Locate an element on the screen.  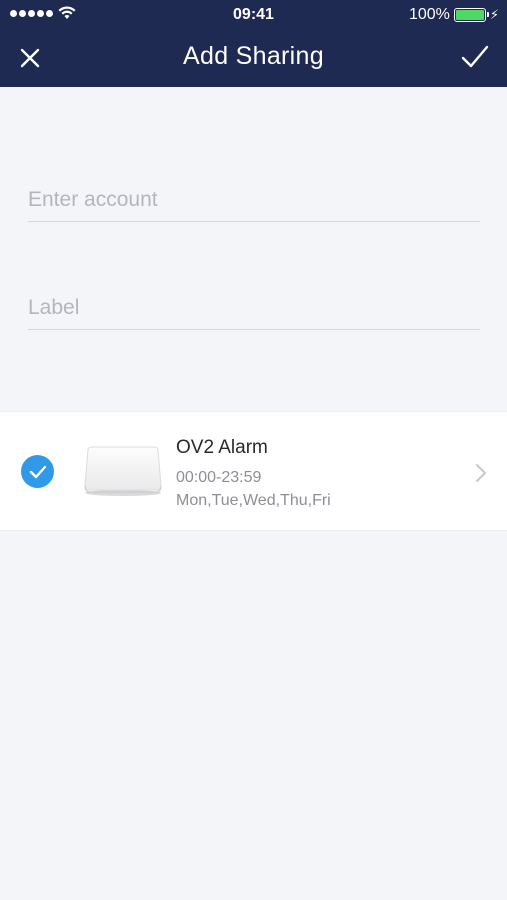
chevron-right-icon is located at coordinates (481, 473).